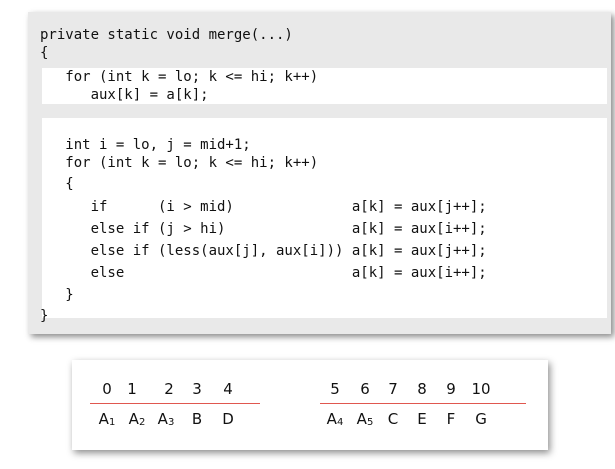 The height and width of the screenshot is (469, 615). What do you see at coordinates (166, 35) in the screenshot?
I see `code-line: private static void merge(...)` at bounding box center [166, 35].